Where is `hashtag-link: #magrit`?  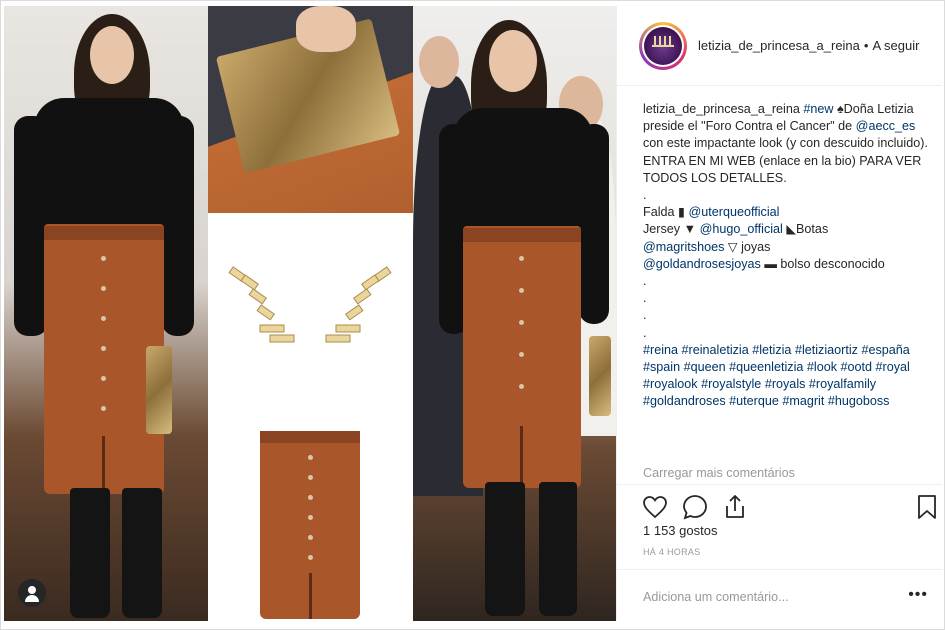
hashtag-link: #magrit is located at coordinates (803, 401).